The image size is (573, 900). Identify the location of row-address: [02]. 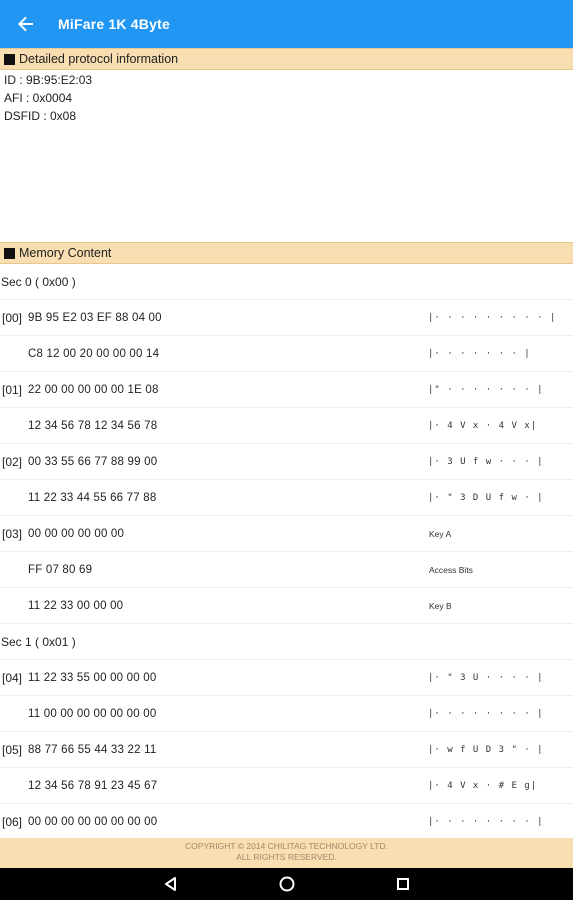
(12, 461).